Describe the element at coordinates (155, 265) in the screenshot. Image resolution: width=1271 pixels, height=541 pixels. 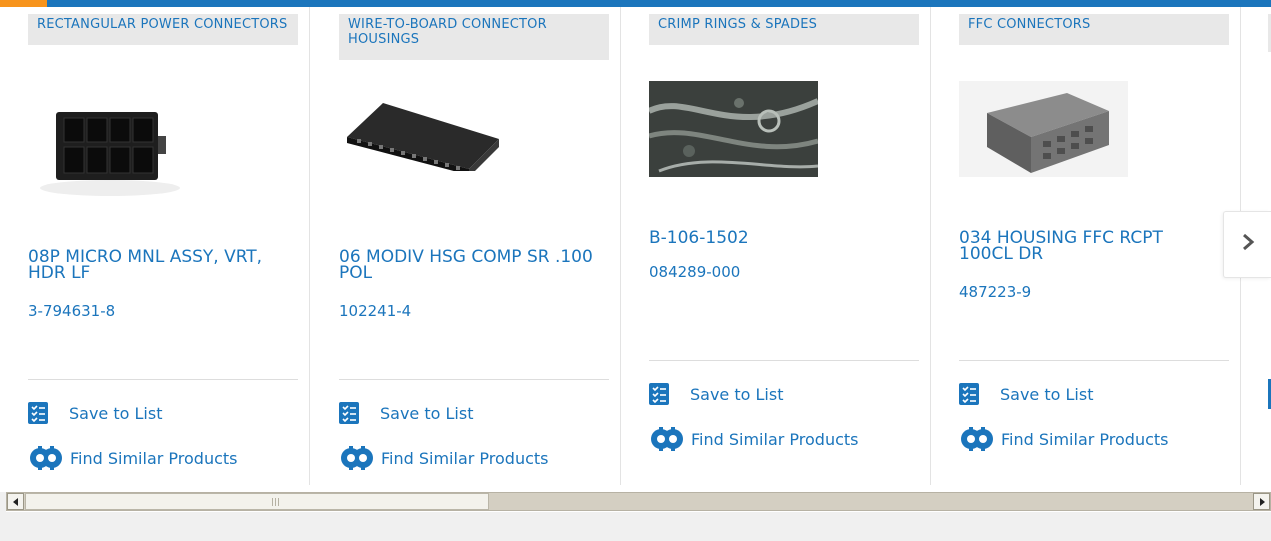
I see `product-title: 08P MICRO MNL ASSY, VRT, HDR LF` at that location.